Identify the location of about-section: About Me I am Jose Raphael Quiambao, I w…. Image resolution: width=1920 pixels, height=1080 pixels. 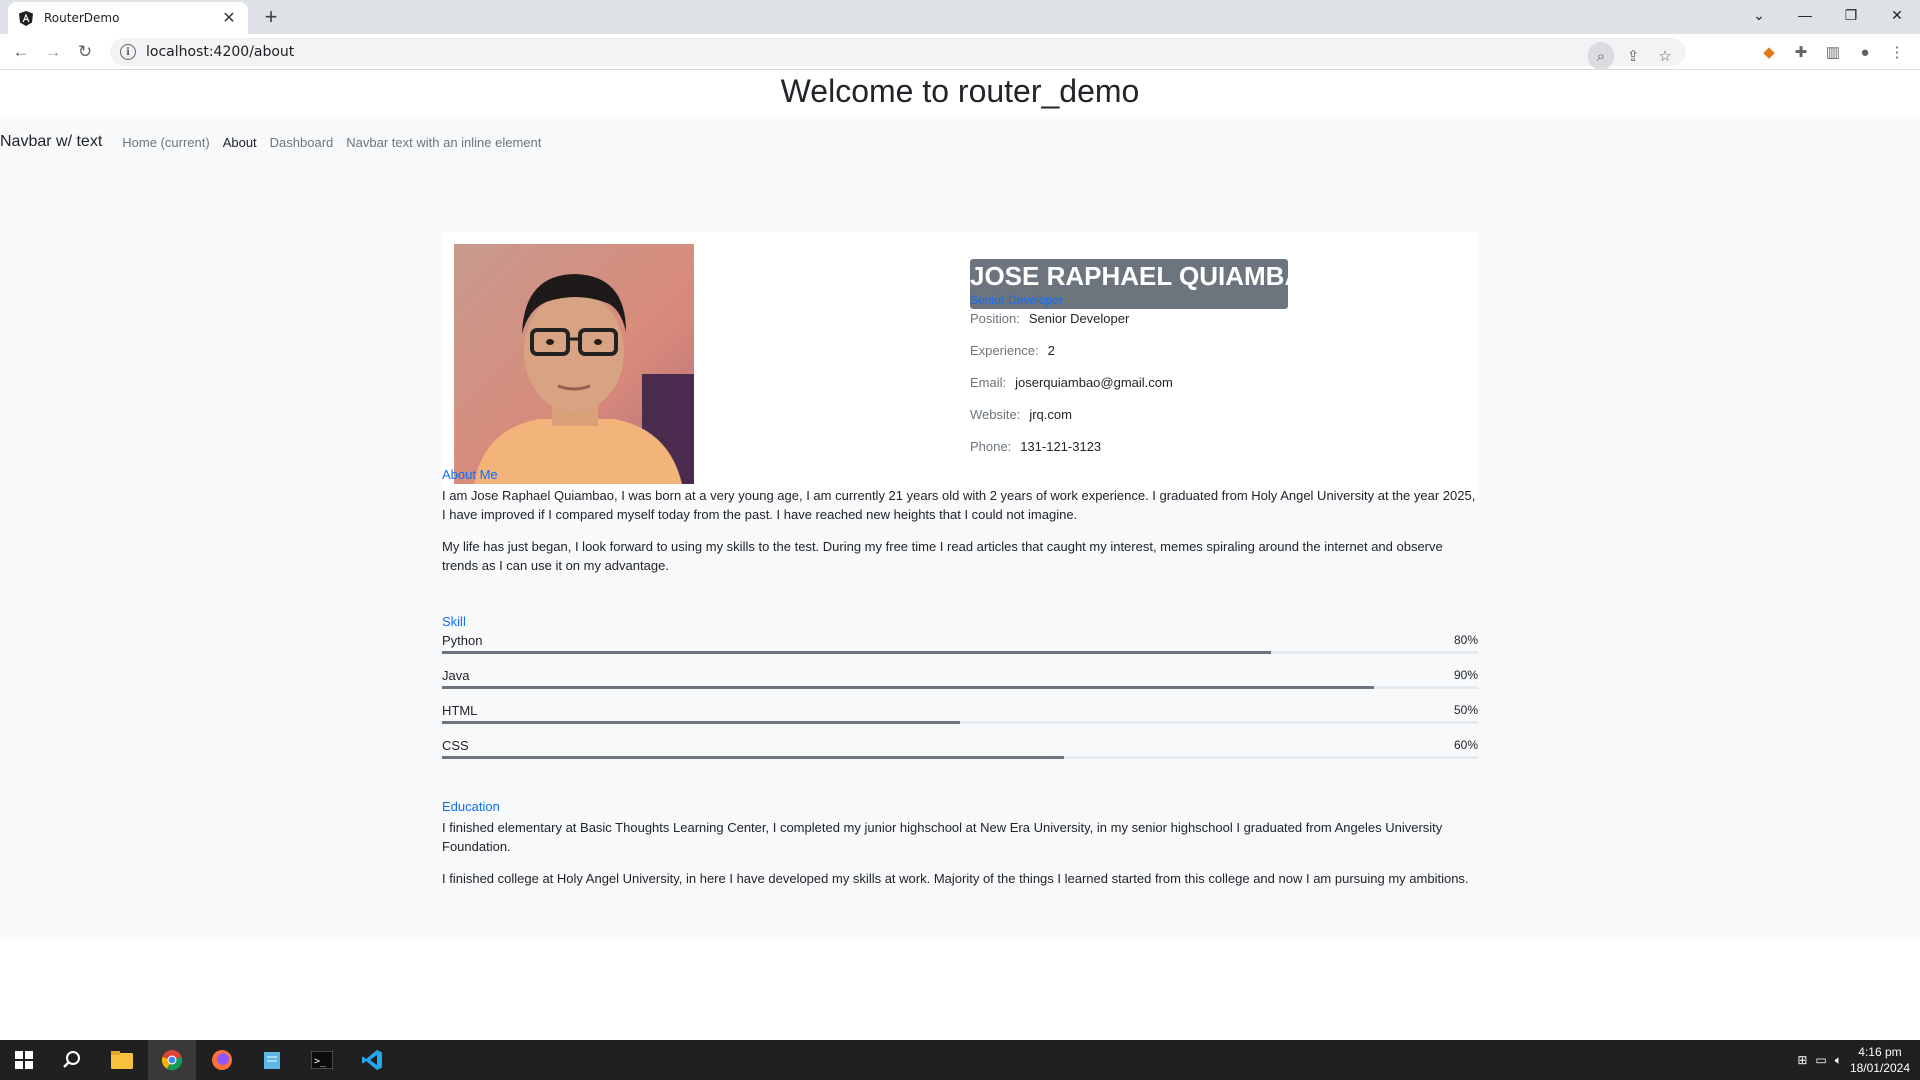
(960, 527).